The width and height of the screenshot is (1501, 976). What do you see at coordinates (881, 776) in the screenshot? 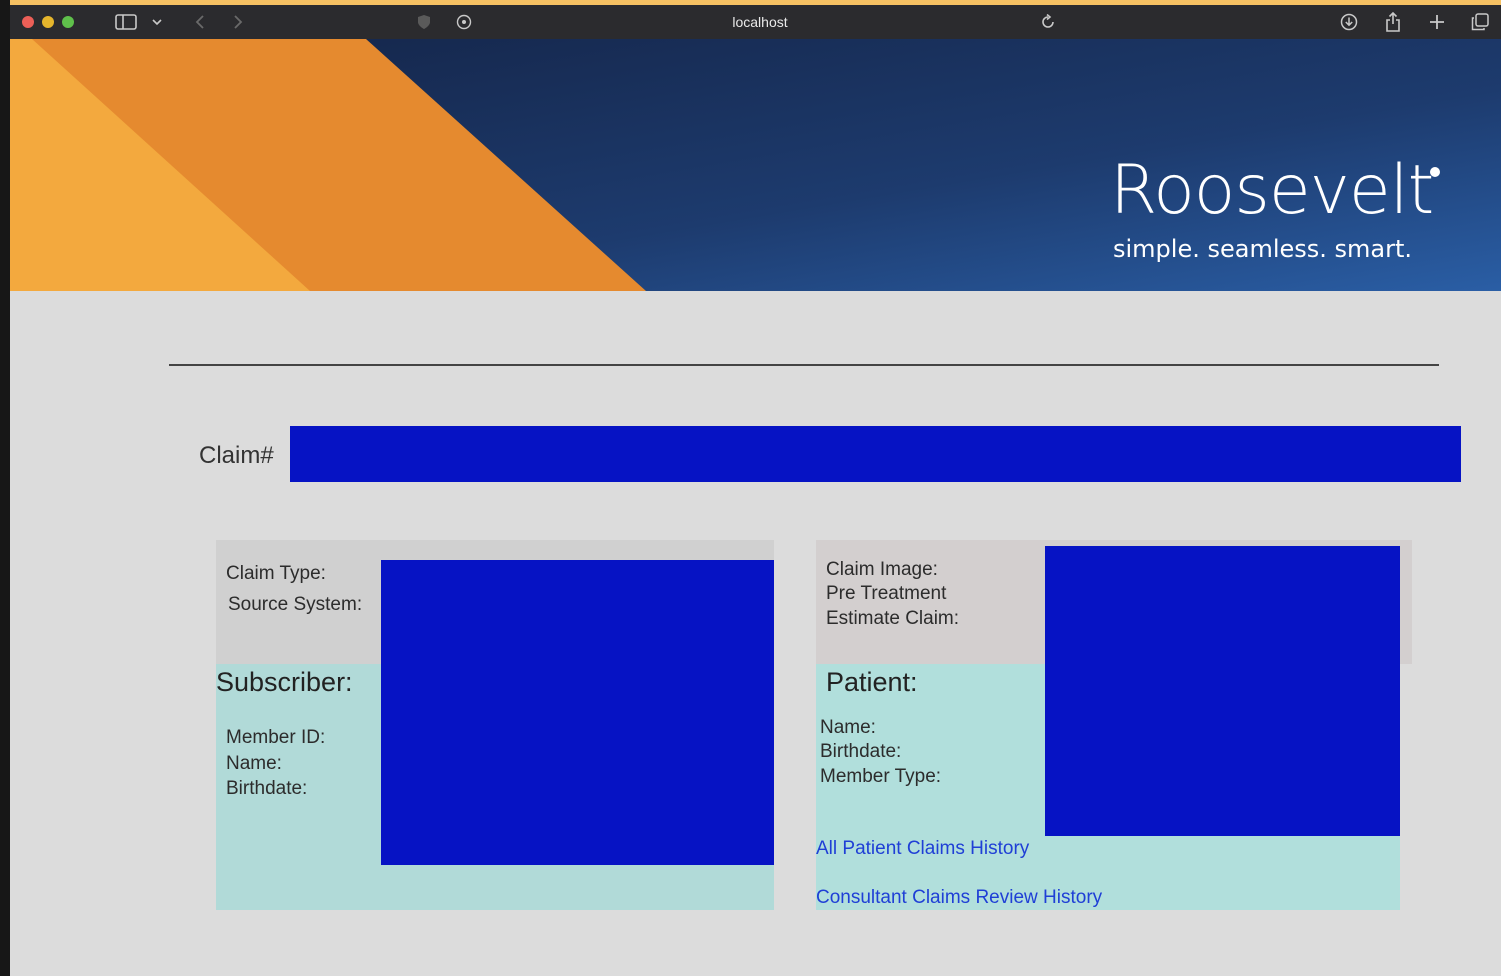
I see `patient-member-type-label: Member Type:` at bounding box center [881, 776].